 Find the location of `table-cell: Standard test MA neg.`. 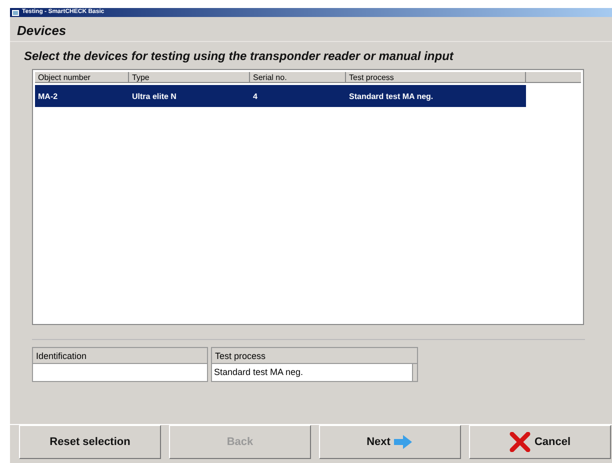

table-cell: Standard test MA neg. is located at coordinates (391, 96).